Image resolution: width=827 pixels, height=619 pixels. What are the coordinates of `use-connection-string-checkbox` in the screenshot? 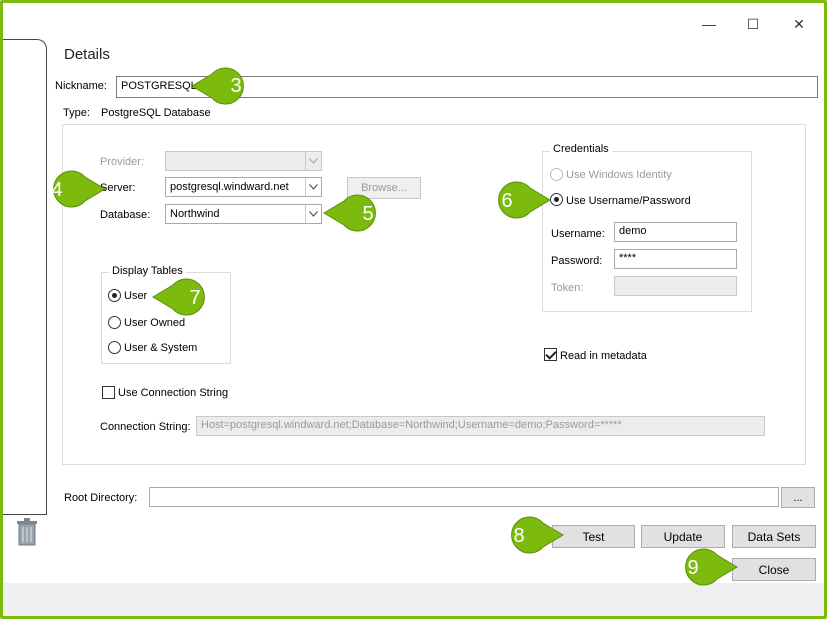 It's located at (108, 392).